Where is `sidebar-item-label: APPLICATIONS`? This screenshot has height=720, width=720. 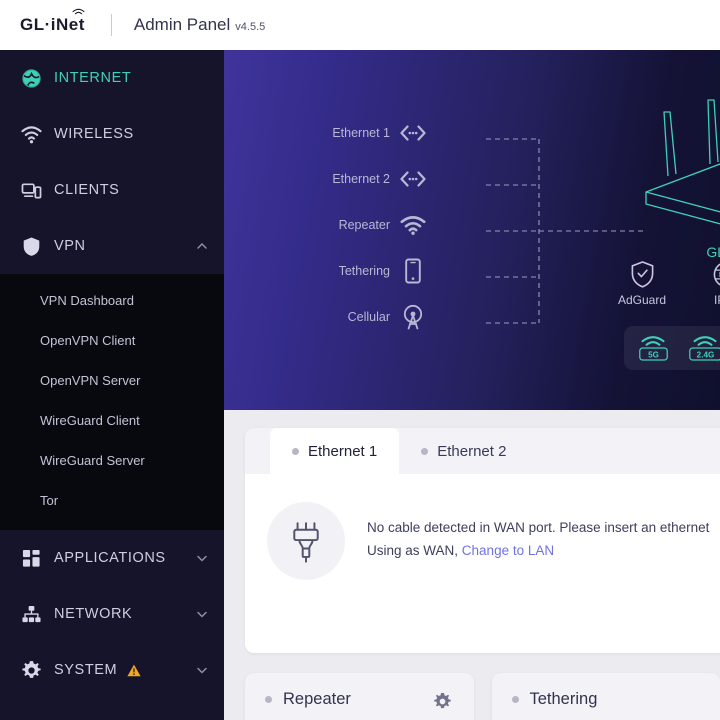 sidebar-item-label: APPLICATIONS is located at coordinates (110, 558).